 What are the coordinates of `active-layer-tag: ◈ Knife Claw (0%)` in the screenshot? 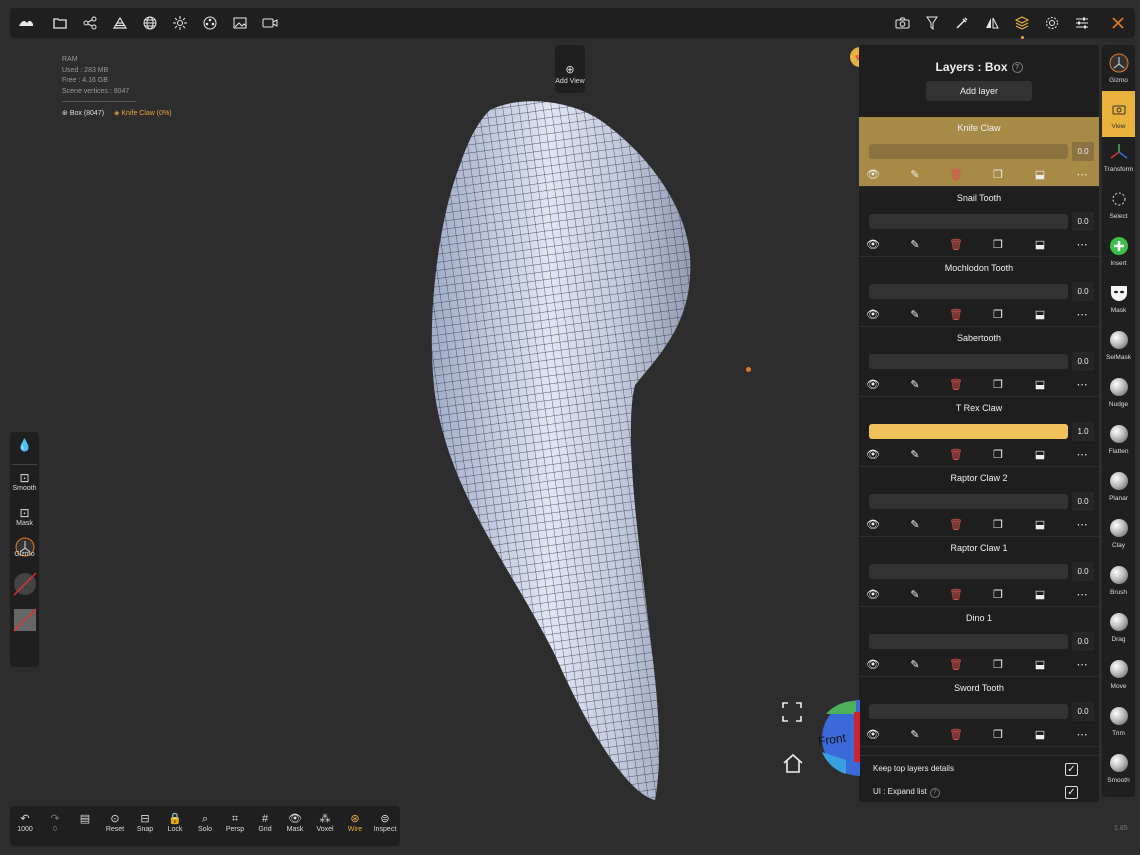 It's located at (143, 113).